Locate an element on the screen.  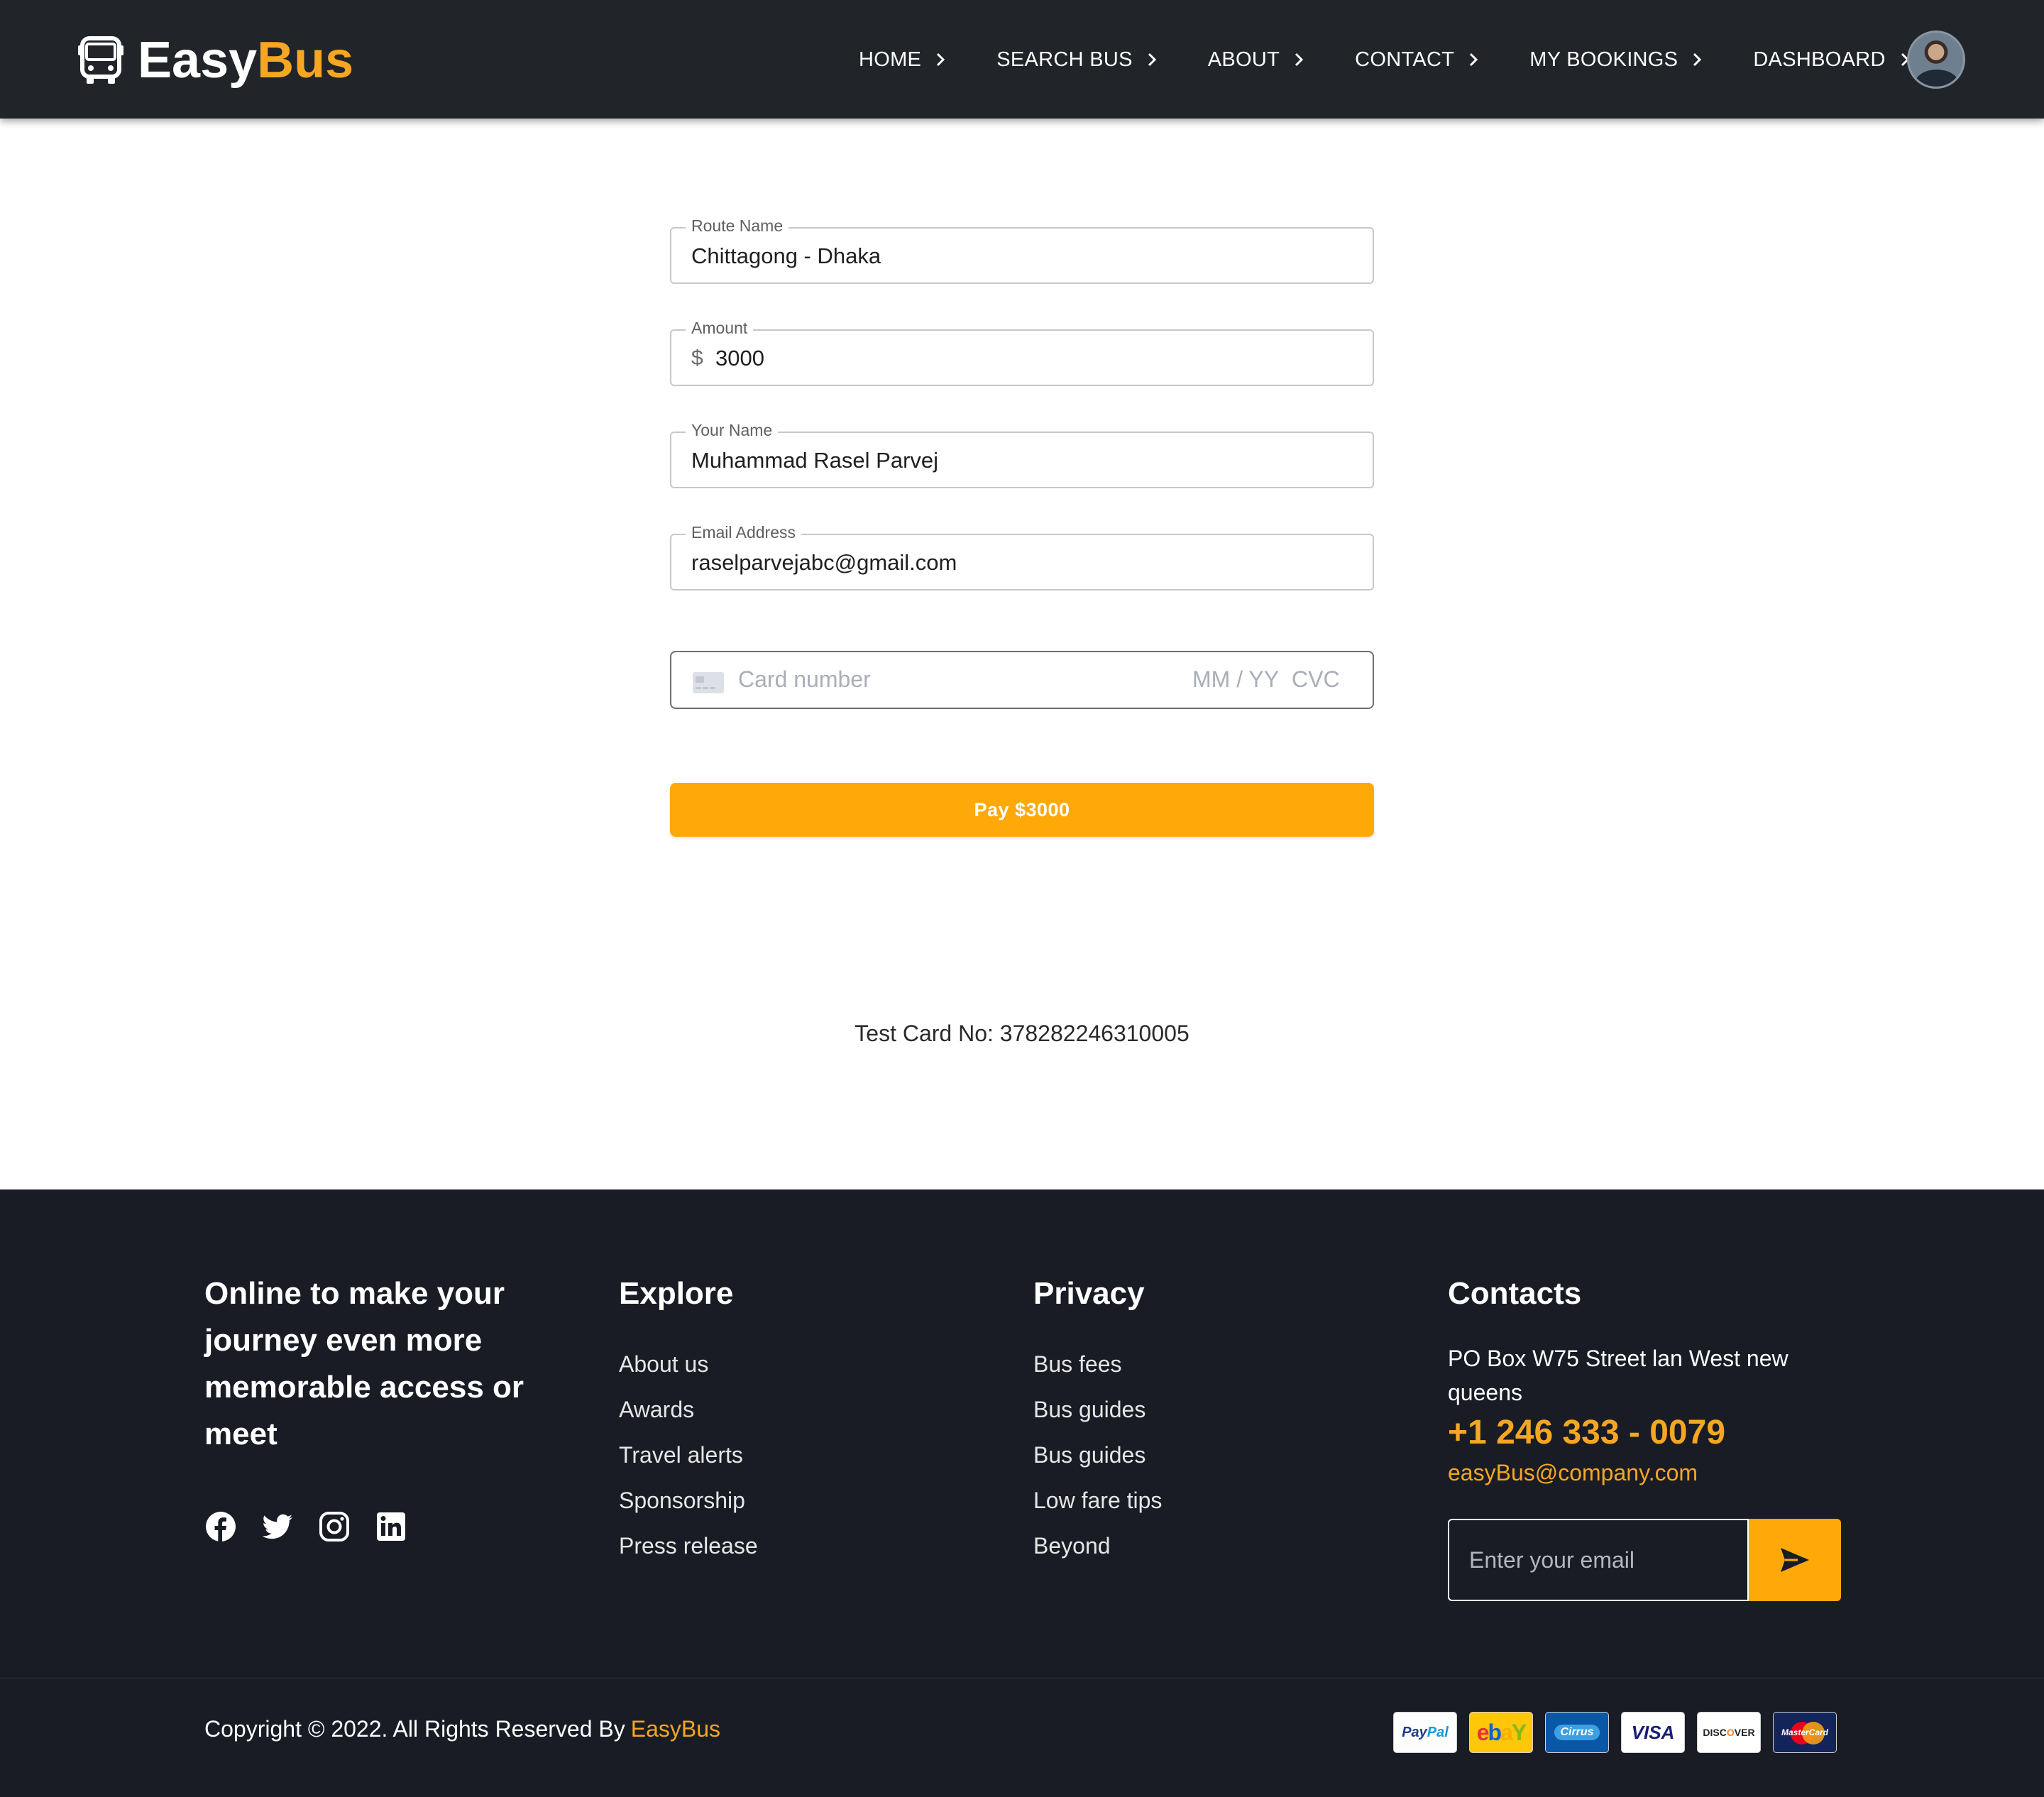
privacy-link-bus-fees: Bus fees is located at coordinates (1097, 1364).